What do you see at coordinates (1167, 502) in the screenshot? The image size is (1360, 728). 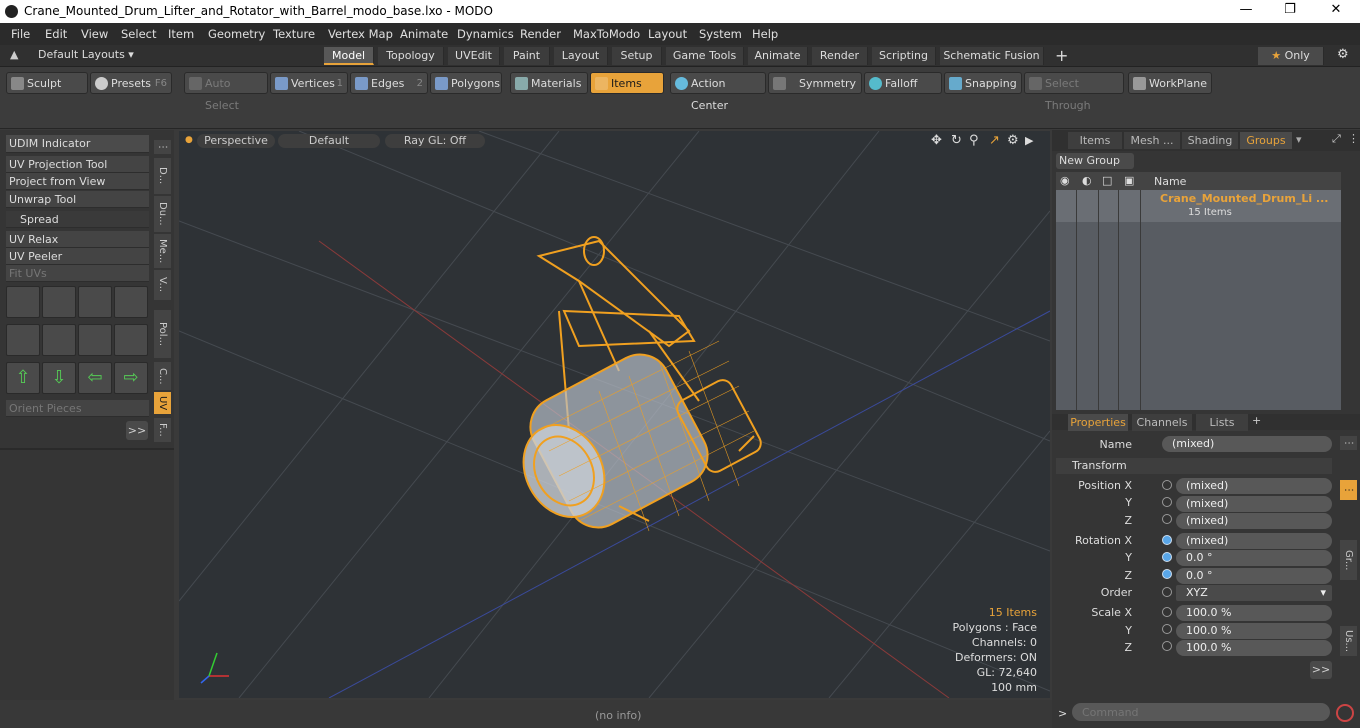 I see `position-y-dot` at bounding box center [1167, 502].